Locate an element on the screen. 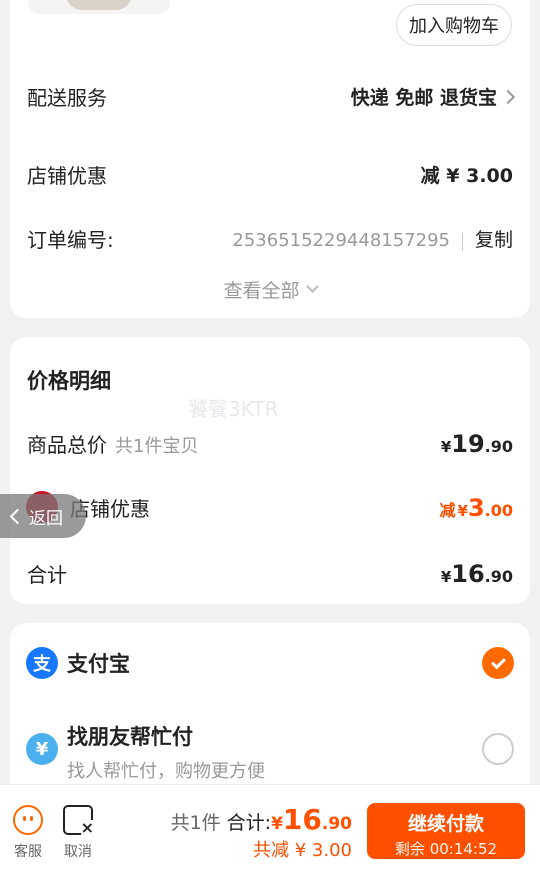 This screenshot has width=540, height=878. view-all-label: 查看全部 is located at coordinates (261, 291).